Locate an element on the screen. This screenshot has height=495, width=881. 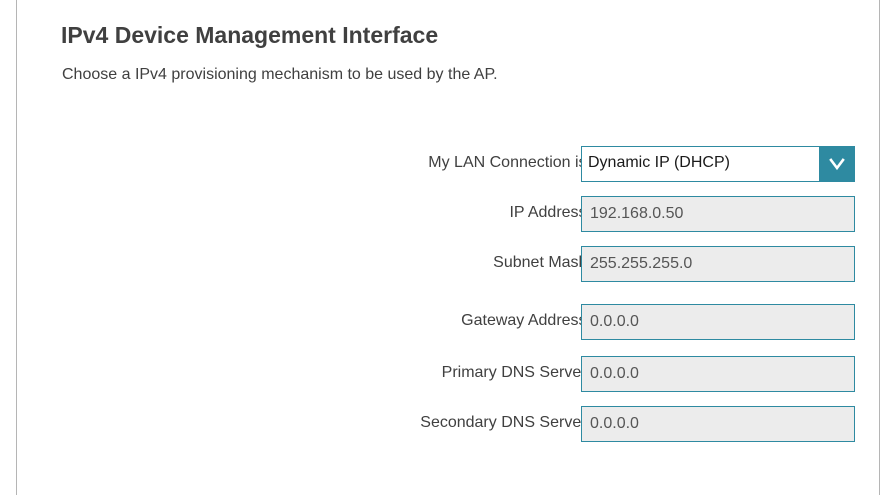
dropdown-toggle is located at coordinates (837, 164).